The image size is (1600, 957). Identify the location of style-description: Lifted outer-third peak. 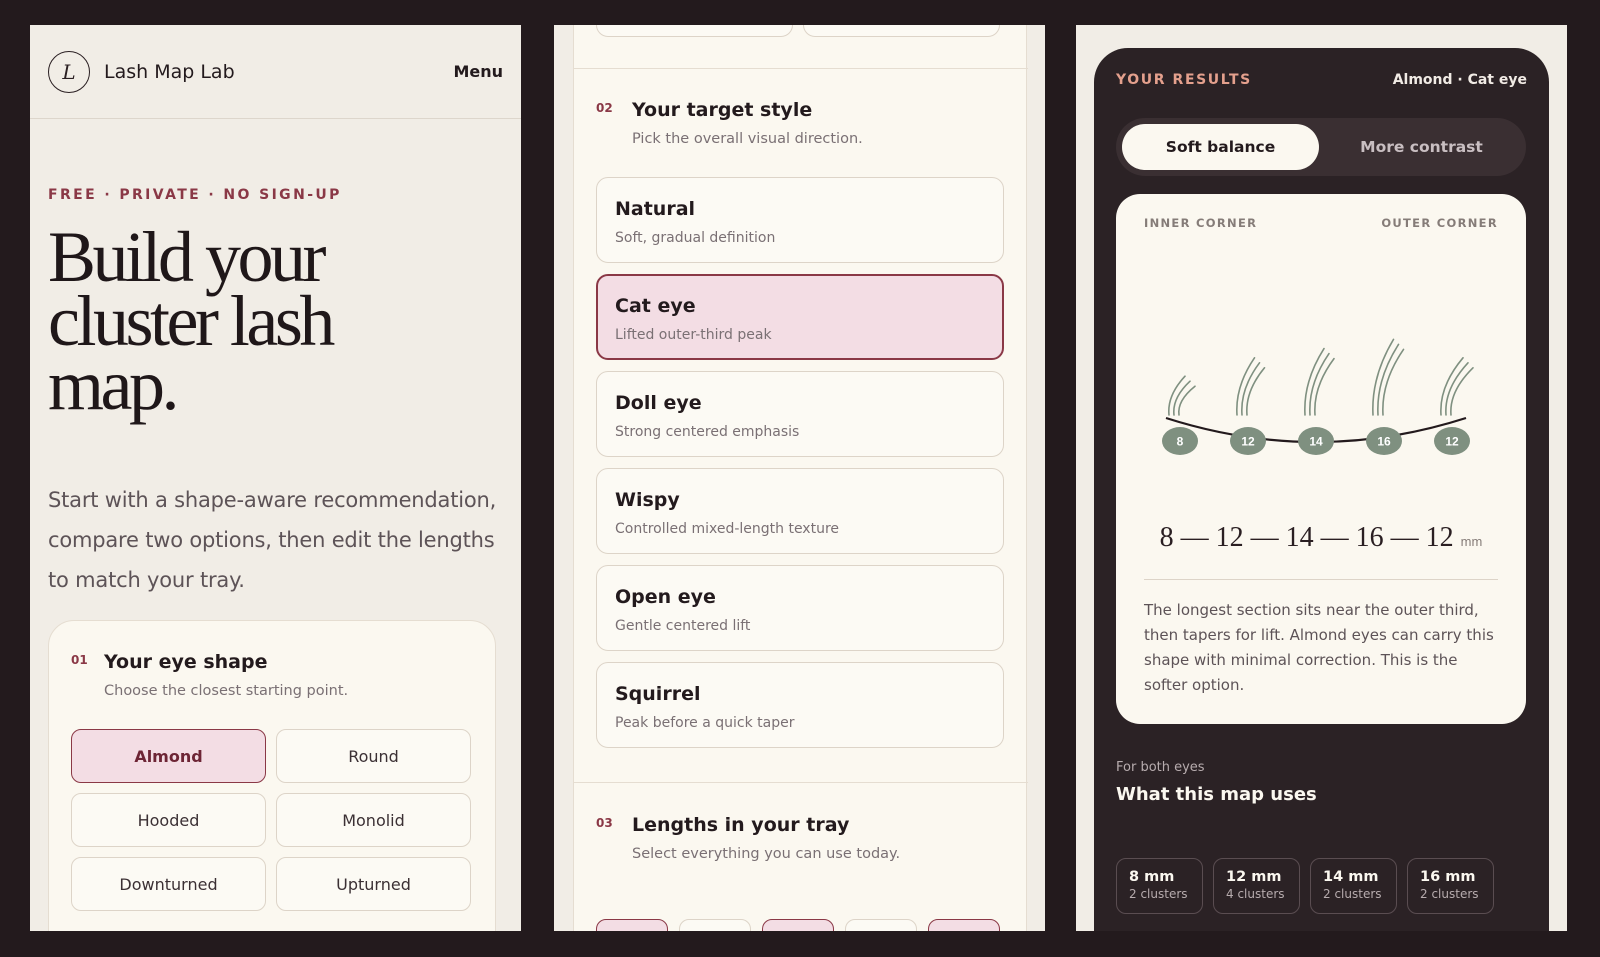
(693, 335).